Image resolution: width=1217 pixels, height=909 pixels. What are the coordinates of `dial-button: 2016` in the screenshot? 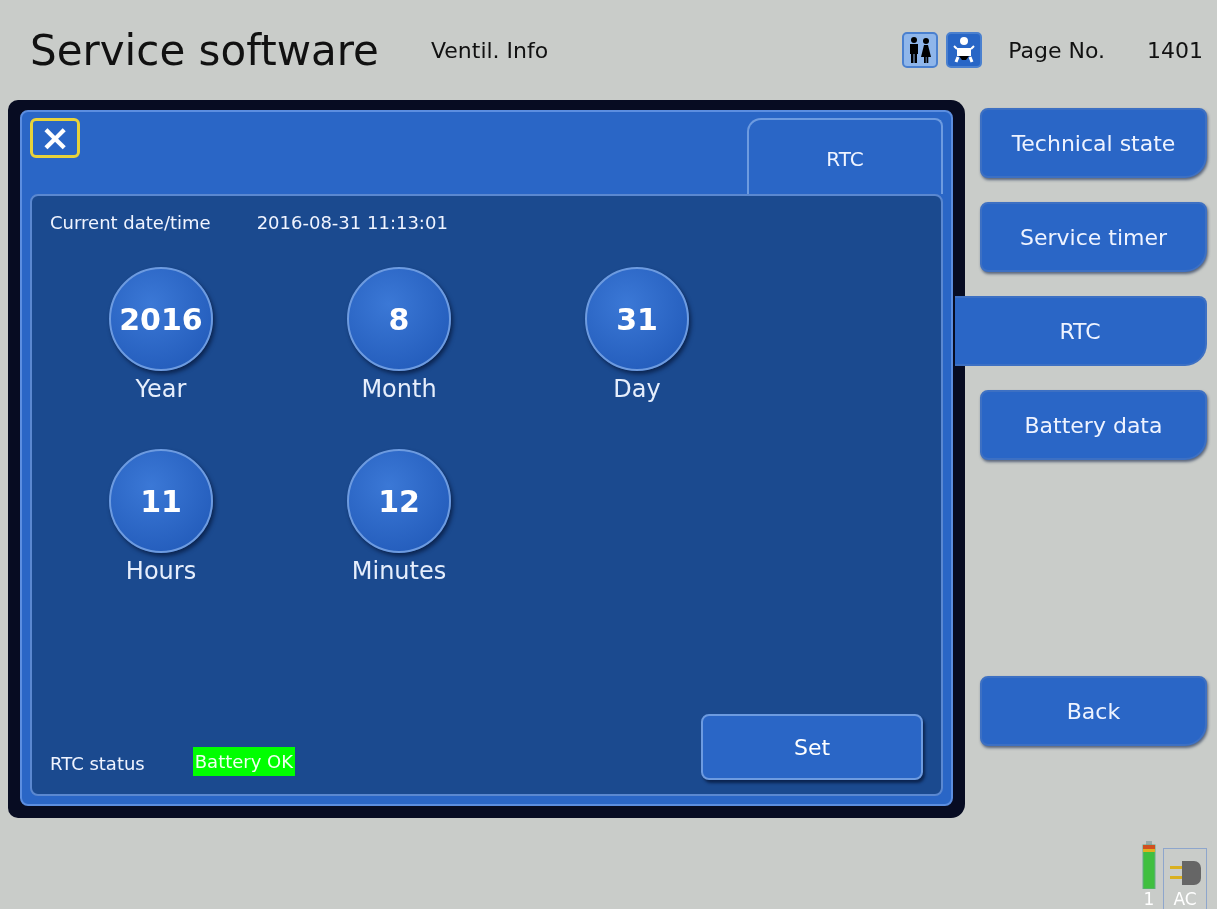 It's located at (161, 319).